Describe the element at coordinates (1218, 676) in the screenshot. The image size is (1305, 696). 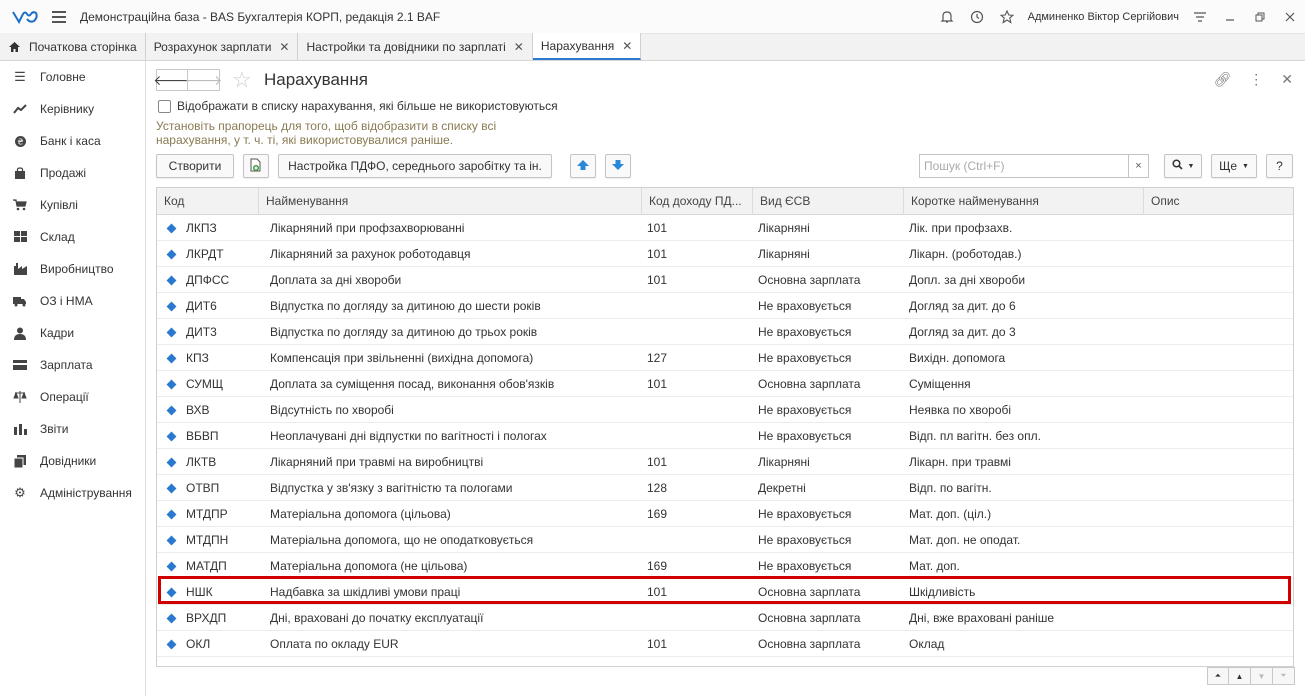
I see `first-page-button: ⏶` at that location.